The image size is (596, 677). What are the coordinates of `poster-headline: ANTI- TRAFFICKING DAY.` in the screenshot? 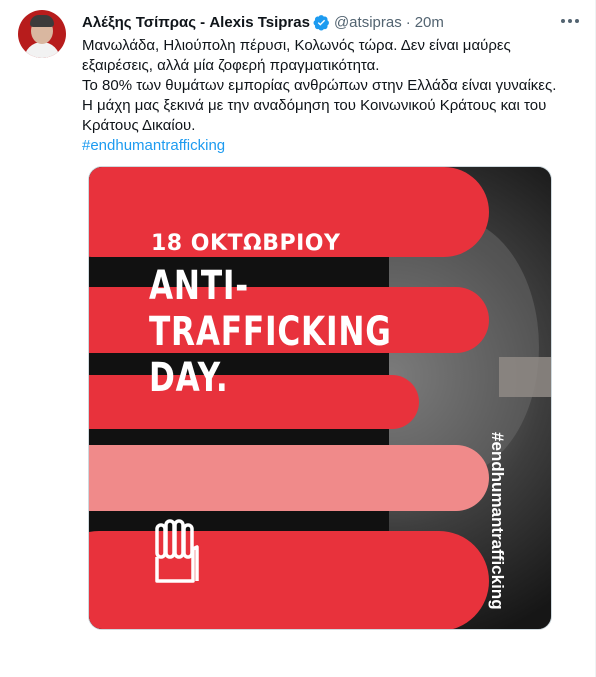 It's located at (270, 332).